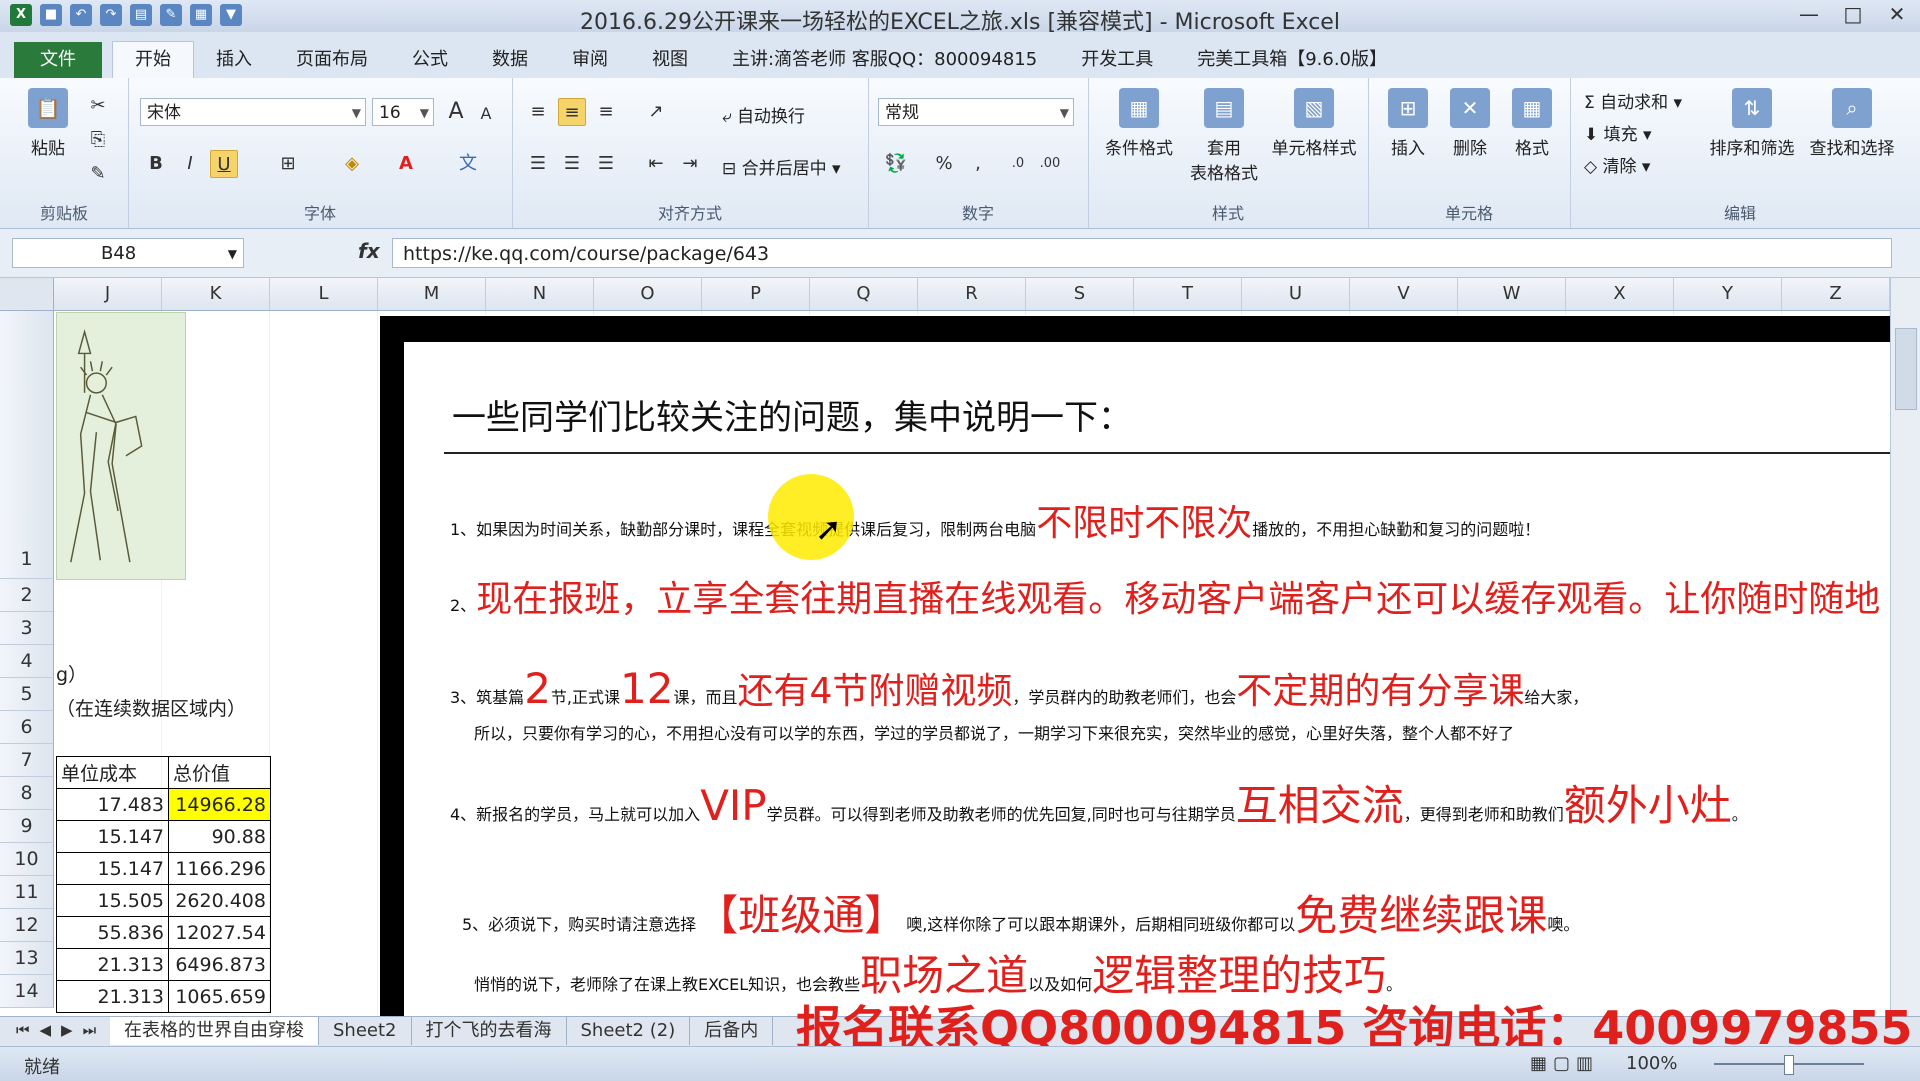 The image size is (1920, 1081). What do you see at coordinates (27, 294) in the screenshot?
I see `select-all-corner` at bounding box center [27, 294].